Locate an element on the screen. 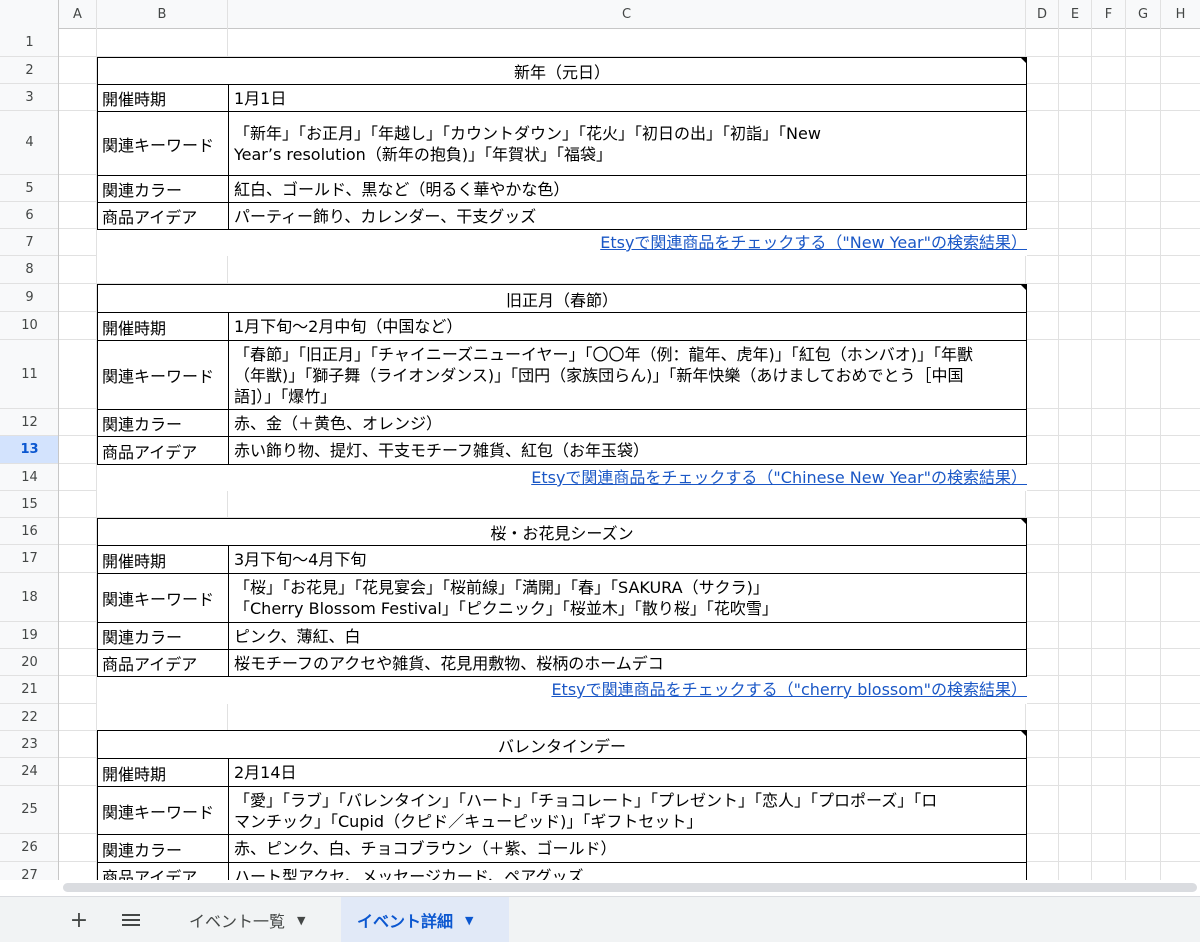  event-title: バレンタインデー is located at coordinates (561, 746).